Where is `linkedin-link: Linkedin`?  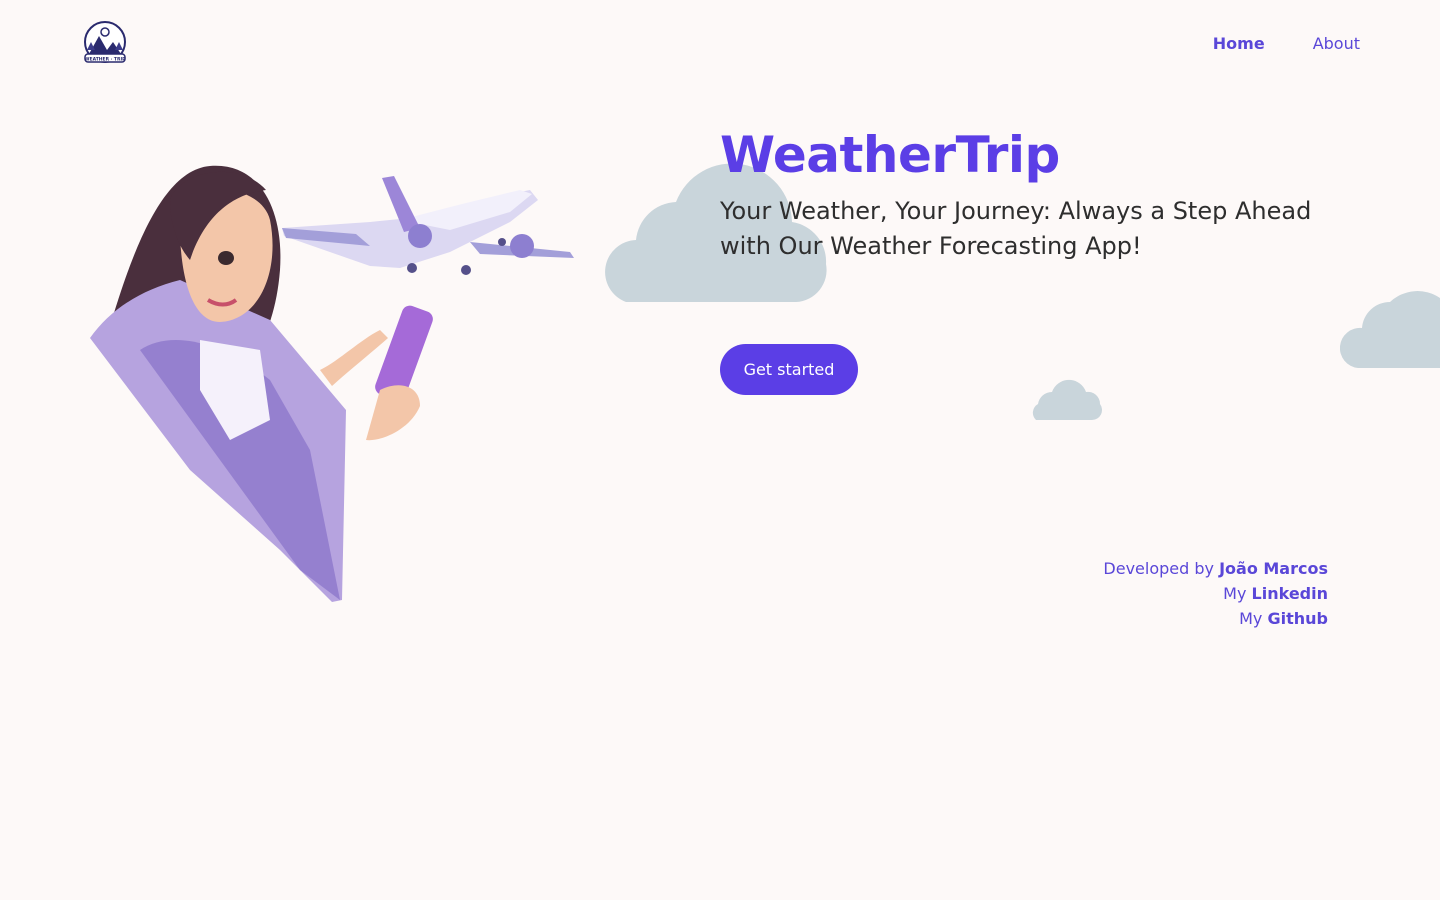 linkedin-link: Linkedin is located at coordinates (1290, 593).